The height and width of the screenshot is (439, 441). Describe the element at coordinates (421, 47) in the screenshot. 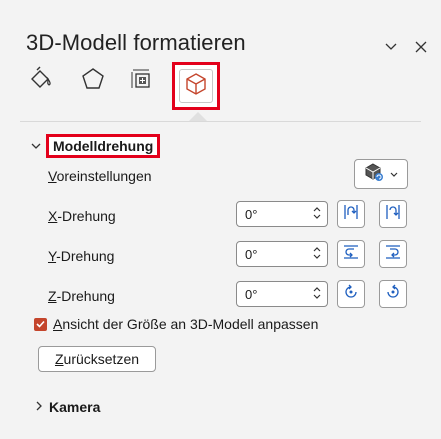

I see `close-icon` at that location.